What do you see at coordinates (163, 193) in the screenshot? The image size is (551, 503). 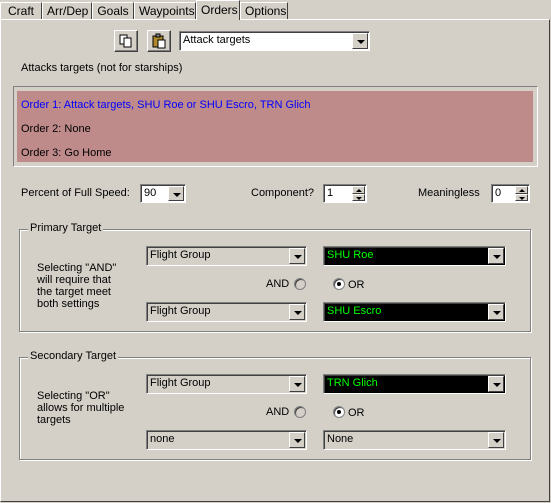 I see `speed-select: 90` at bounding box center [163, 193].